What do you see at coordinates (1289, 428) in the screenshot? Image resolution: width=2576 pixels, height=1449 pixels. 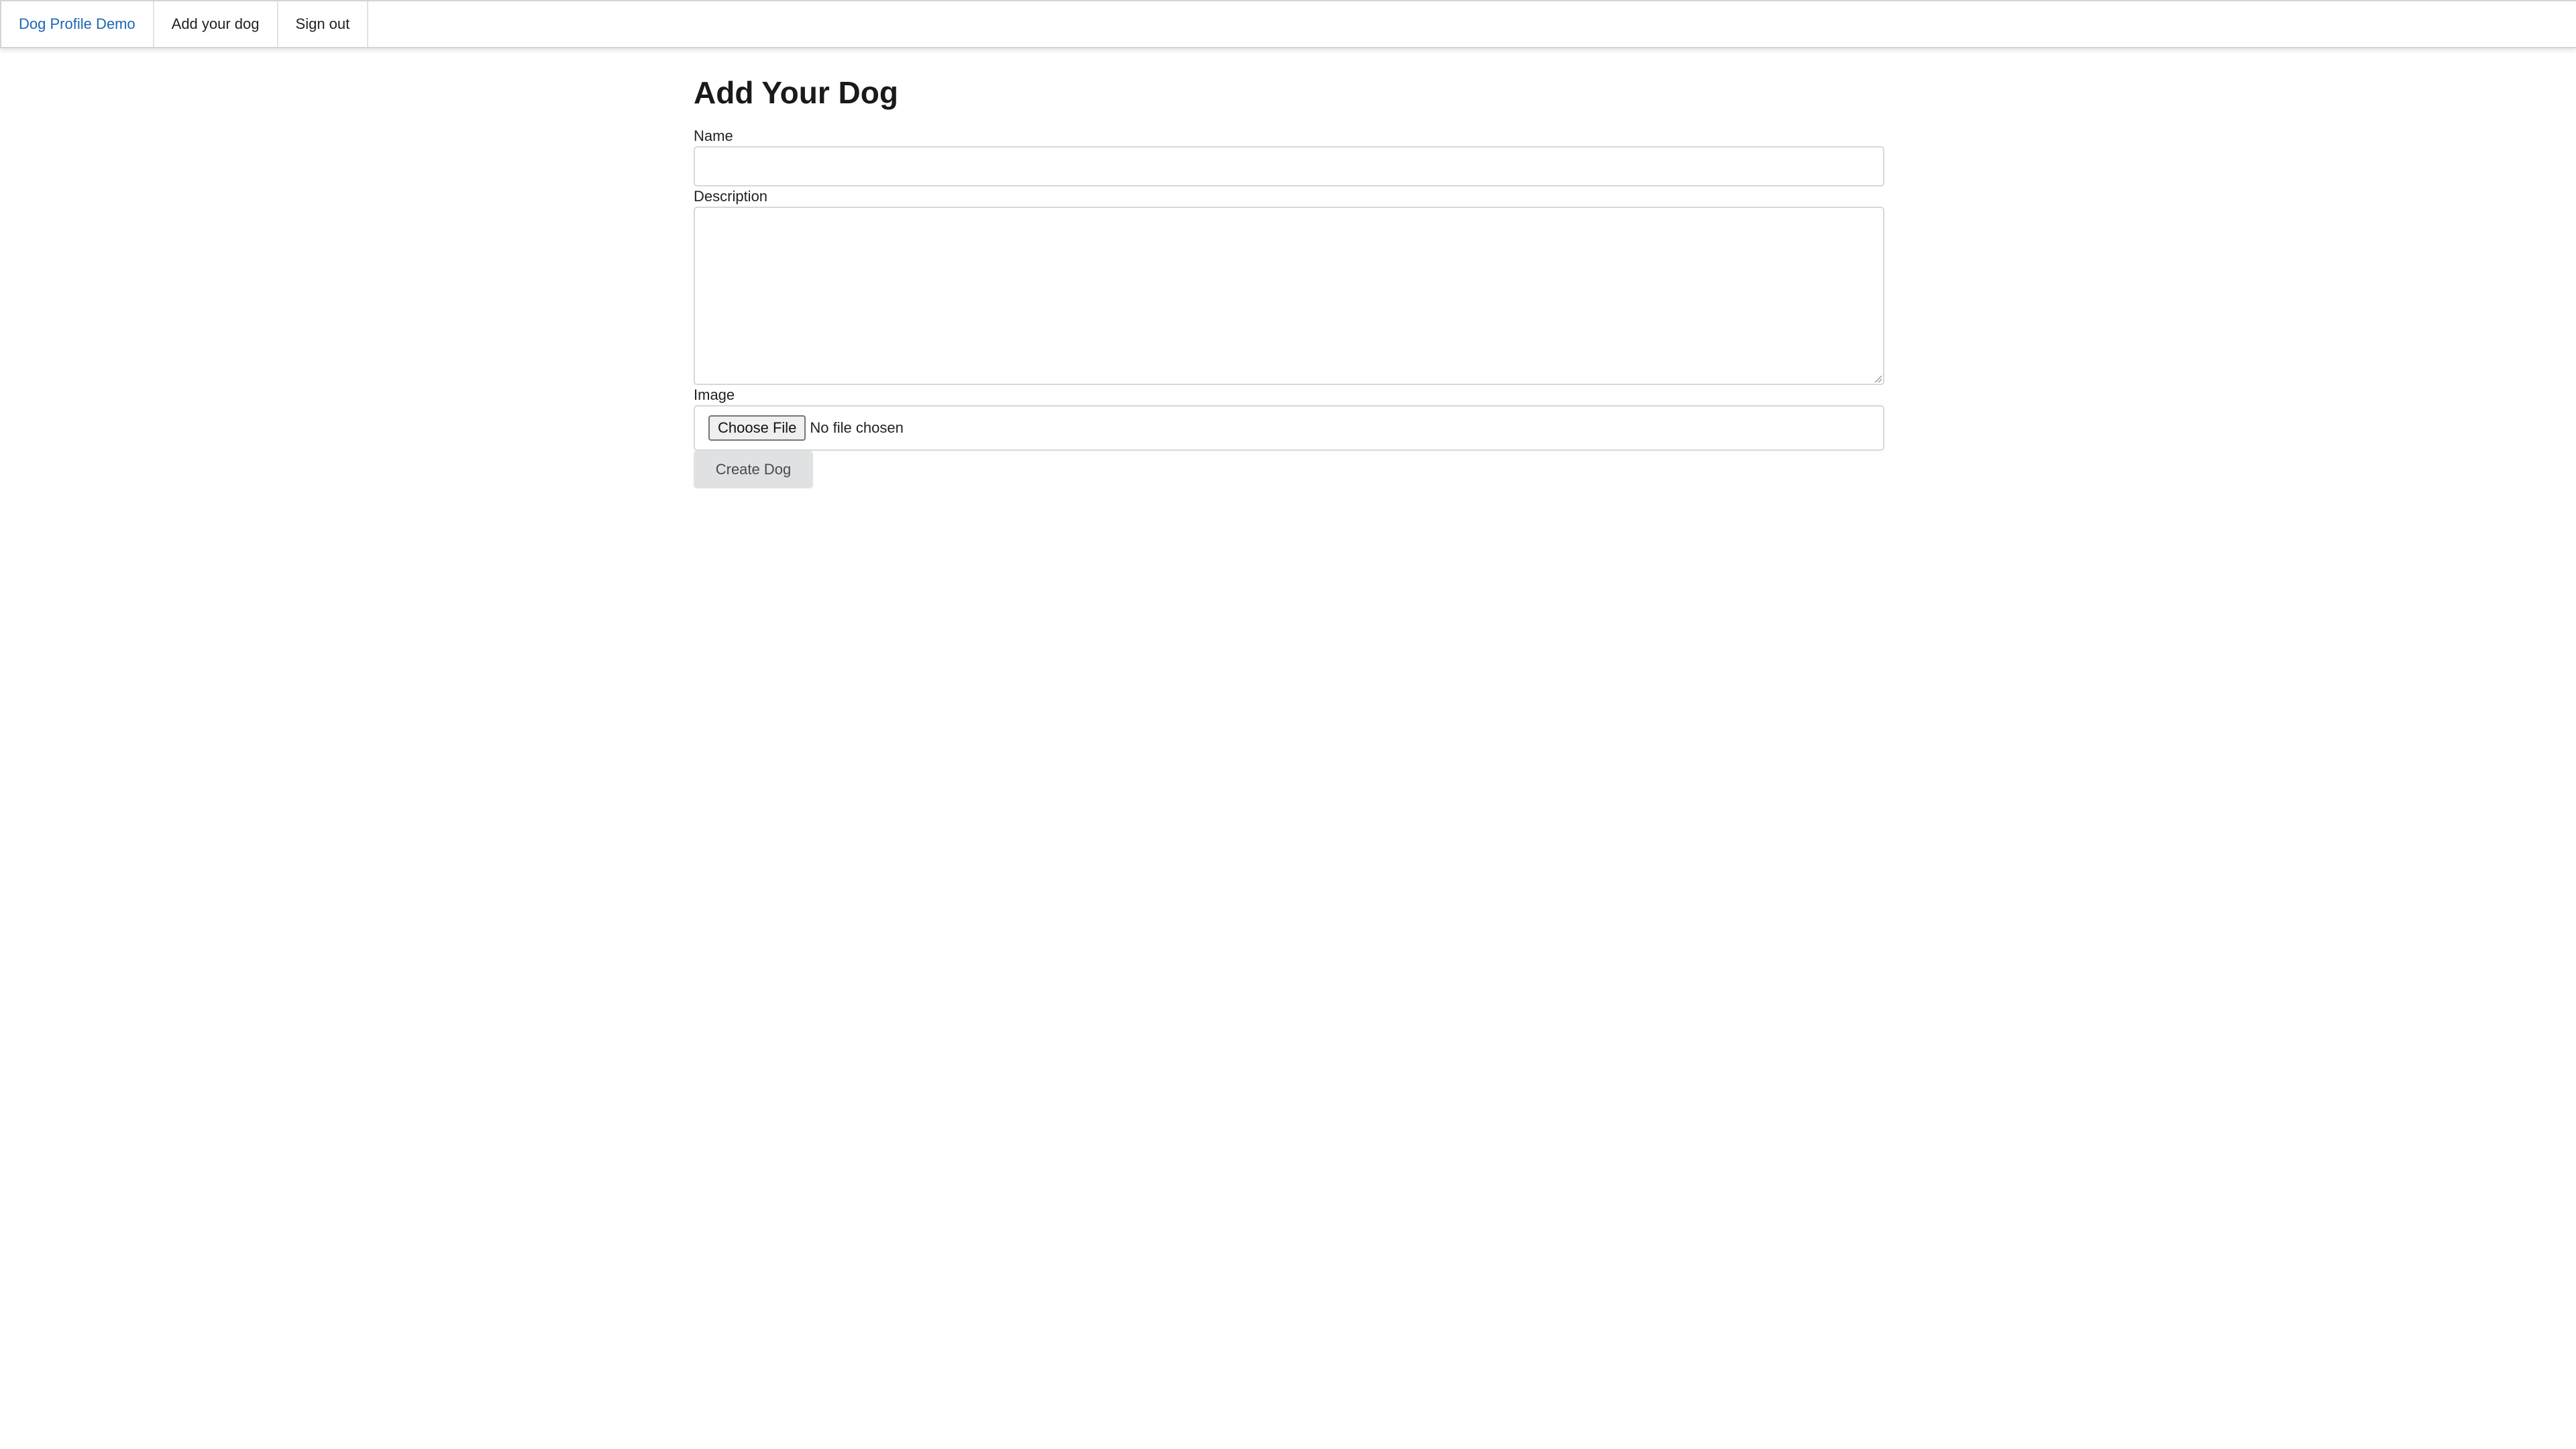 I see `image-file-input: Choose File No file chosen` at bounding box center [1289, 428].